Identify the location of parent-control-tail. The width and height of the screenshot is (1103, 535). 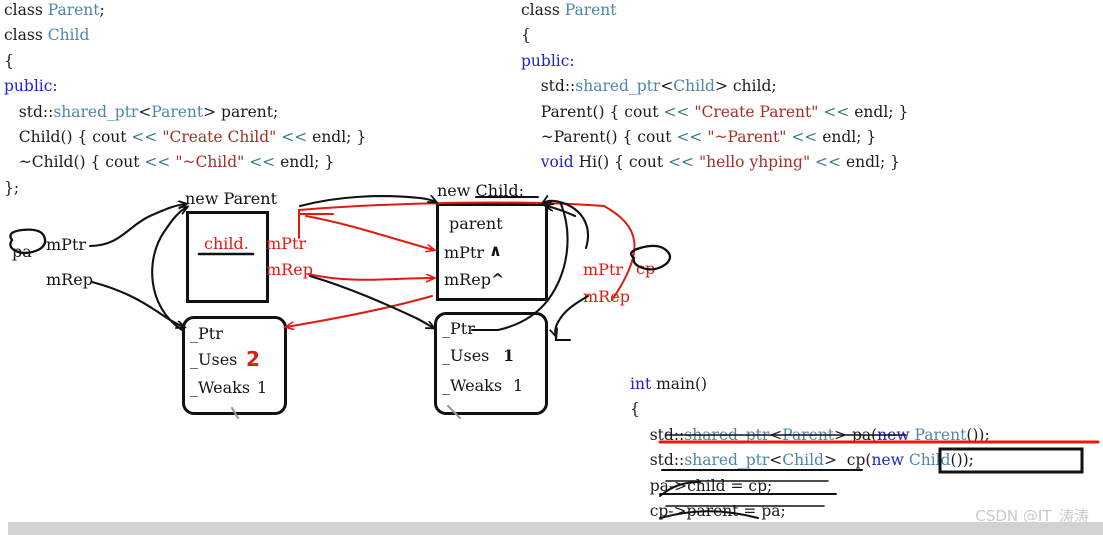
(235, 413).